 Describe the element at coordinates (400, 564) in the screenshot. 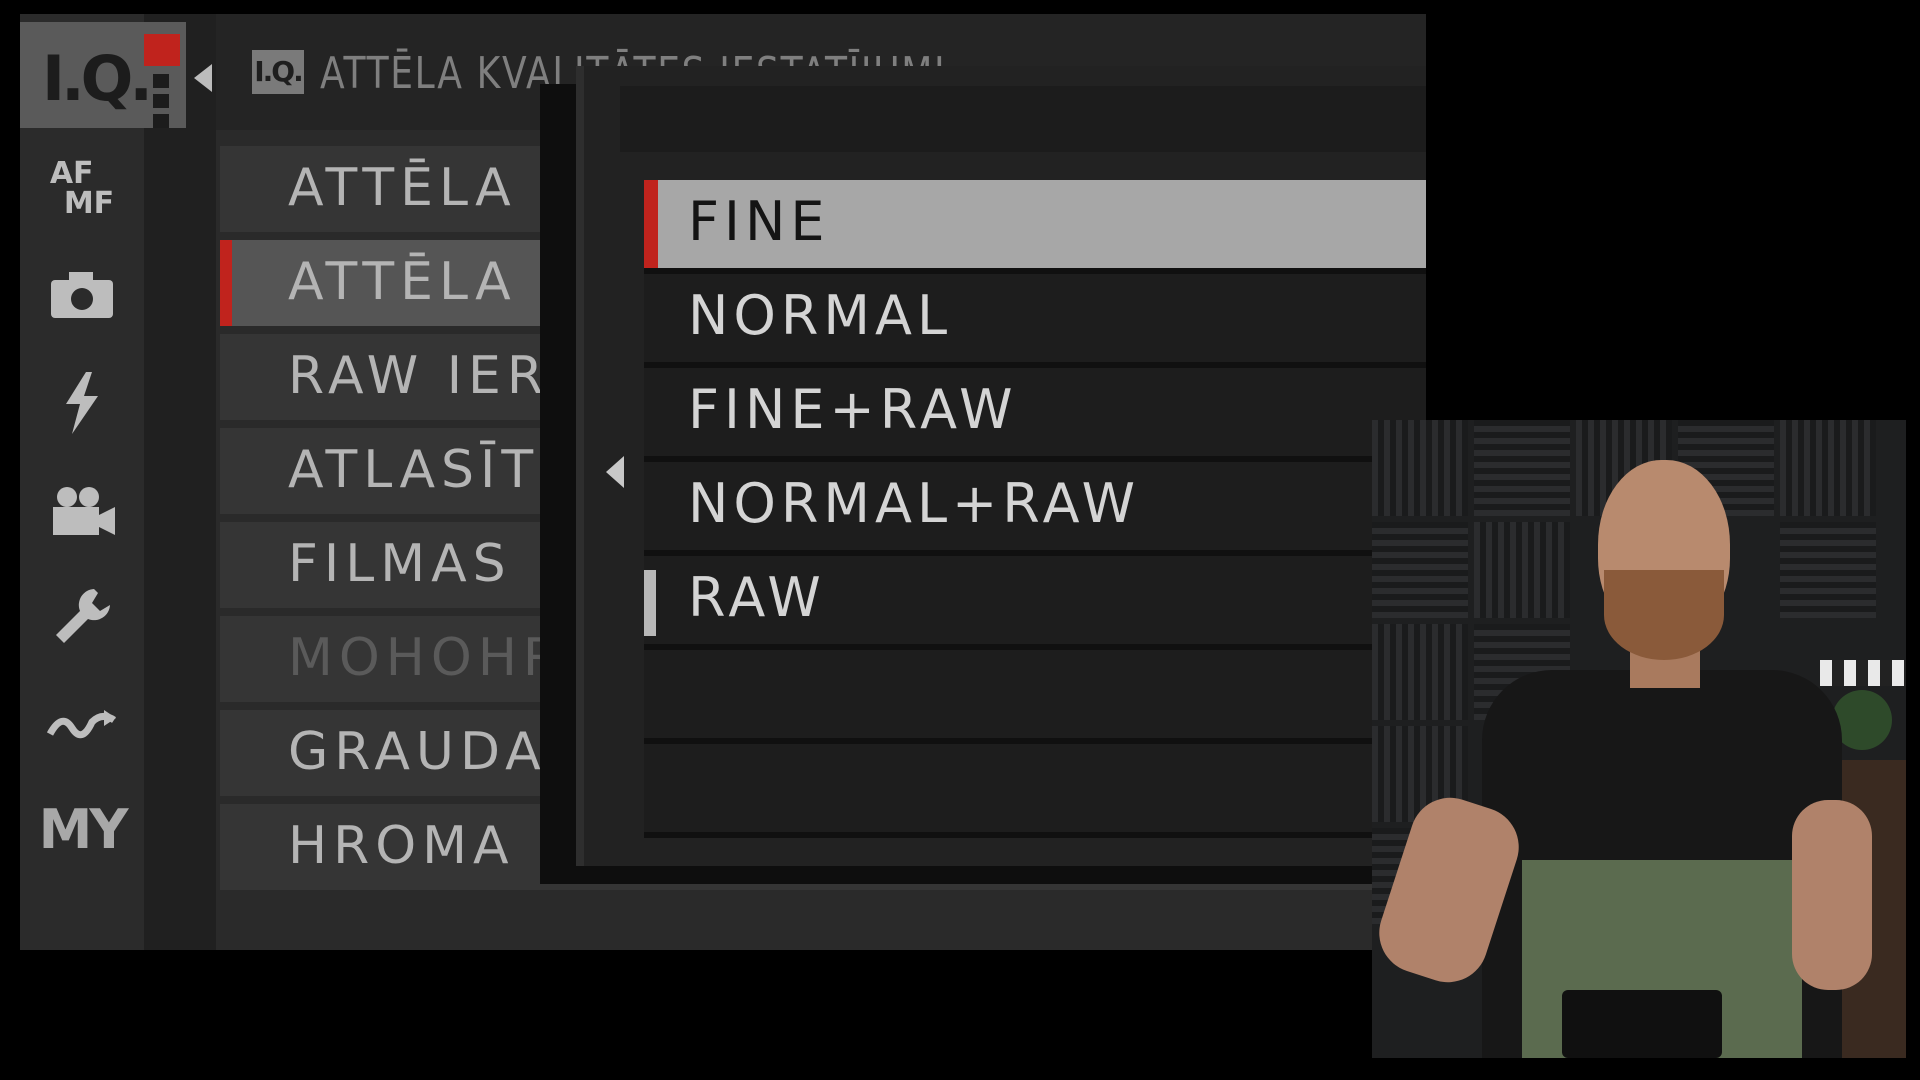

I see `menu-item-label: FILMAS` at that location.